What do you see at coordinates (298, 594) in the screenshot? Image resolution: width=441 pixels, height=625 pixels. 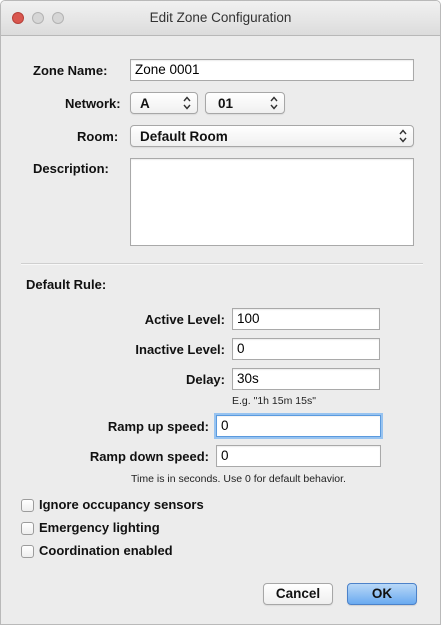 I see `cancel-button: Cancel` at bounding box center [298, 594].